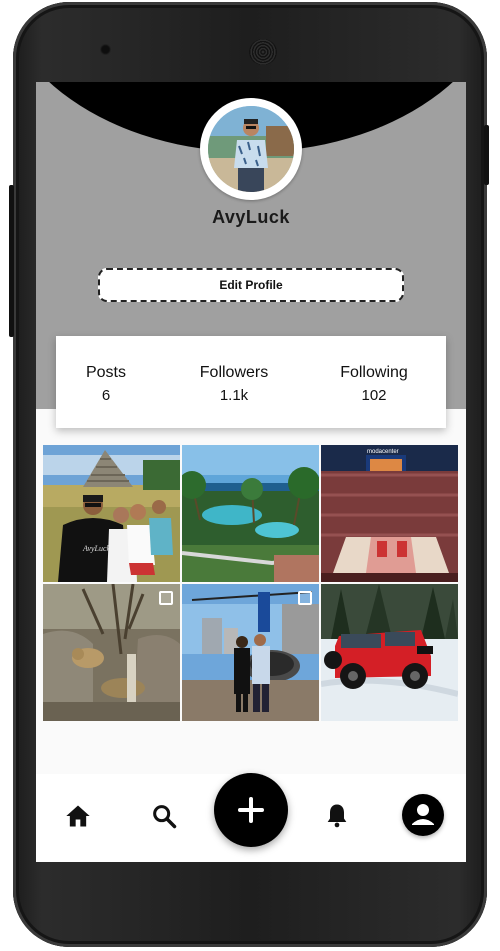 The image size is (500, 951). I want to click on stat-followers: Followers 1.1k, so click(234, 384).